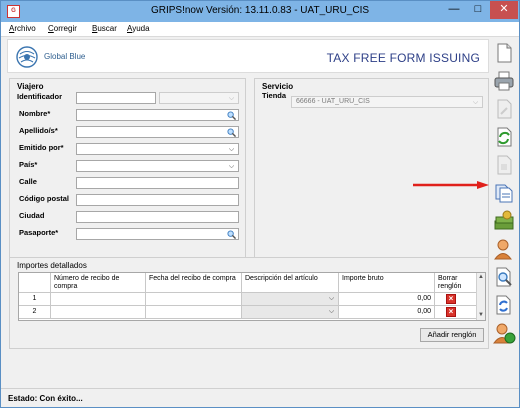 Image resolution: width=520 pixels, height=408 pixels. I want to click on scroll-down-icon: ▼, so click(481, 315).